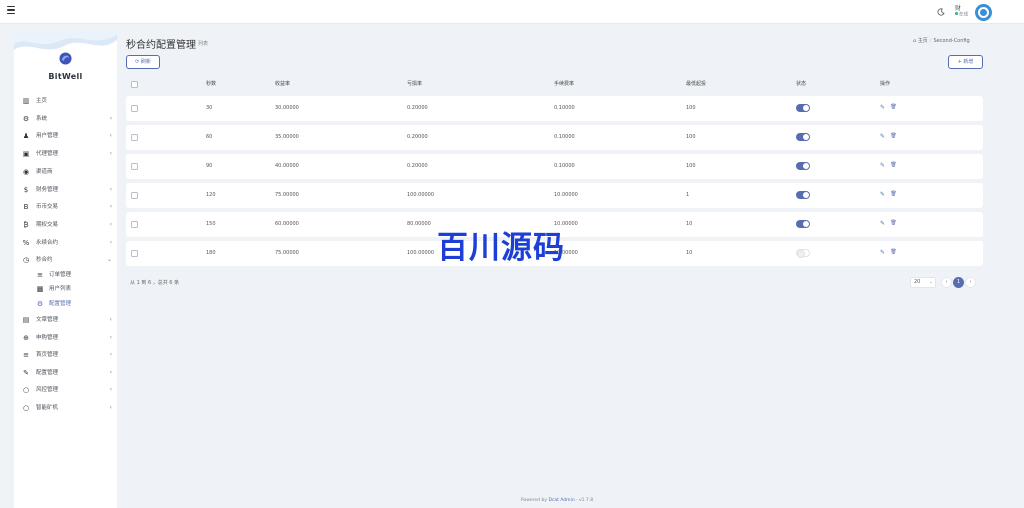 The image size is (1024, 508). Describe the element at coordinates (67, 154) in the screenshot. I see `sidebar-item-3: ▣ 代理管理 ‹` at that location.